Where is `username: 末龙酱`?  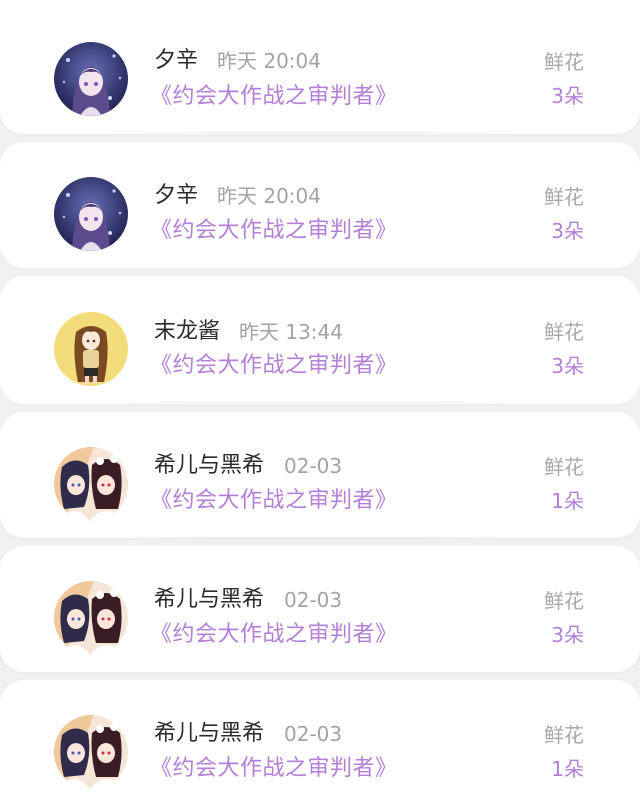
username: 末龙酱 is located at coordinates (187, 332).